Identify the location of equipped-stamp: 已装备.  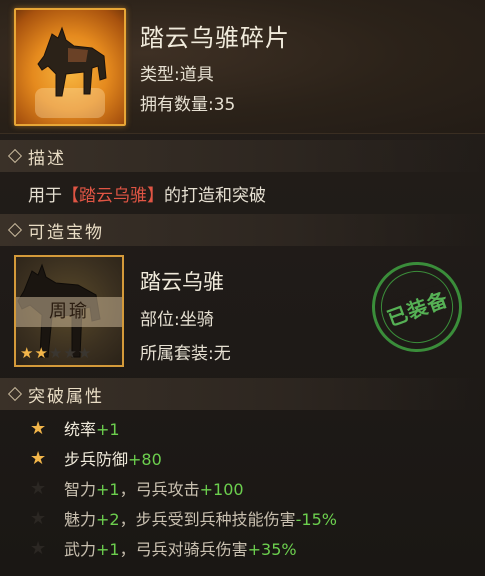
(417, 307).